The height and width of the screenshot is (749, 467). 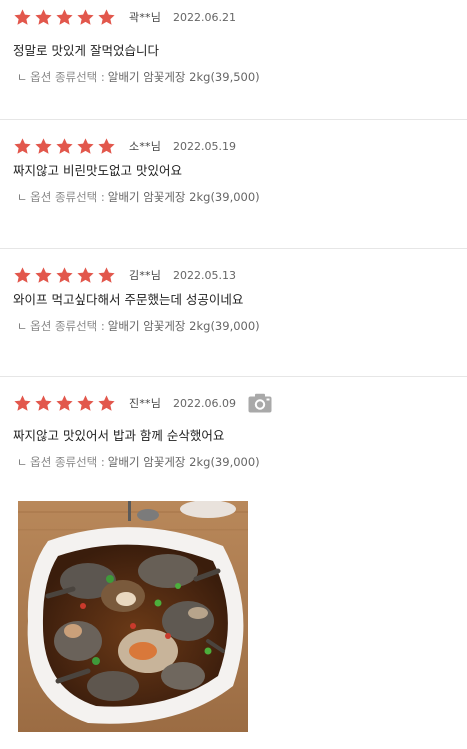 What do you see at coordinates (119, 435) in the screenshot?
I see `review-text: 짜지않고 맛있어서 밥과 함께 순삭했어요` at bounding box center [119, 435].